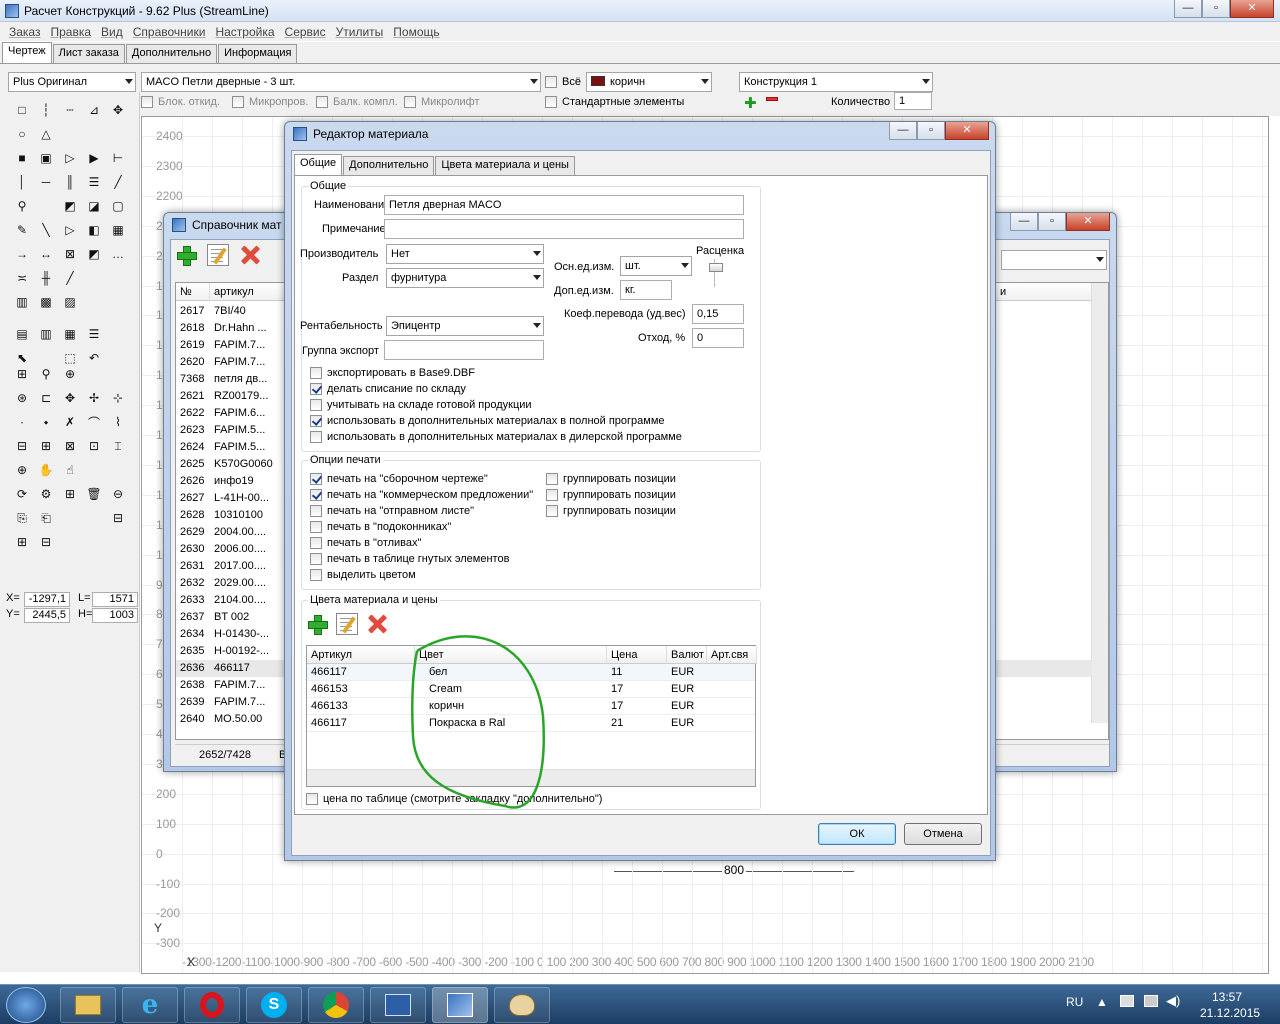 The height and width of the screenshot is (1024, 1280). What do you see at coordinates (46, 398) in the screenshot?
I see `drawing-tool-icon: ⊏` at bounding box center [46, 398].